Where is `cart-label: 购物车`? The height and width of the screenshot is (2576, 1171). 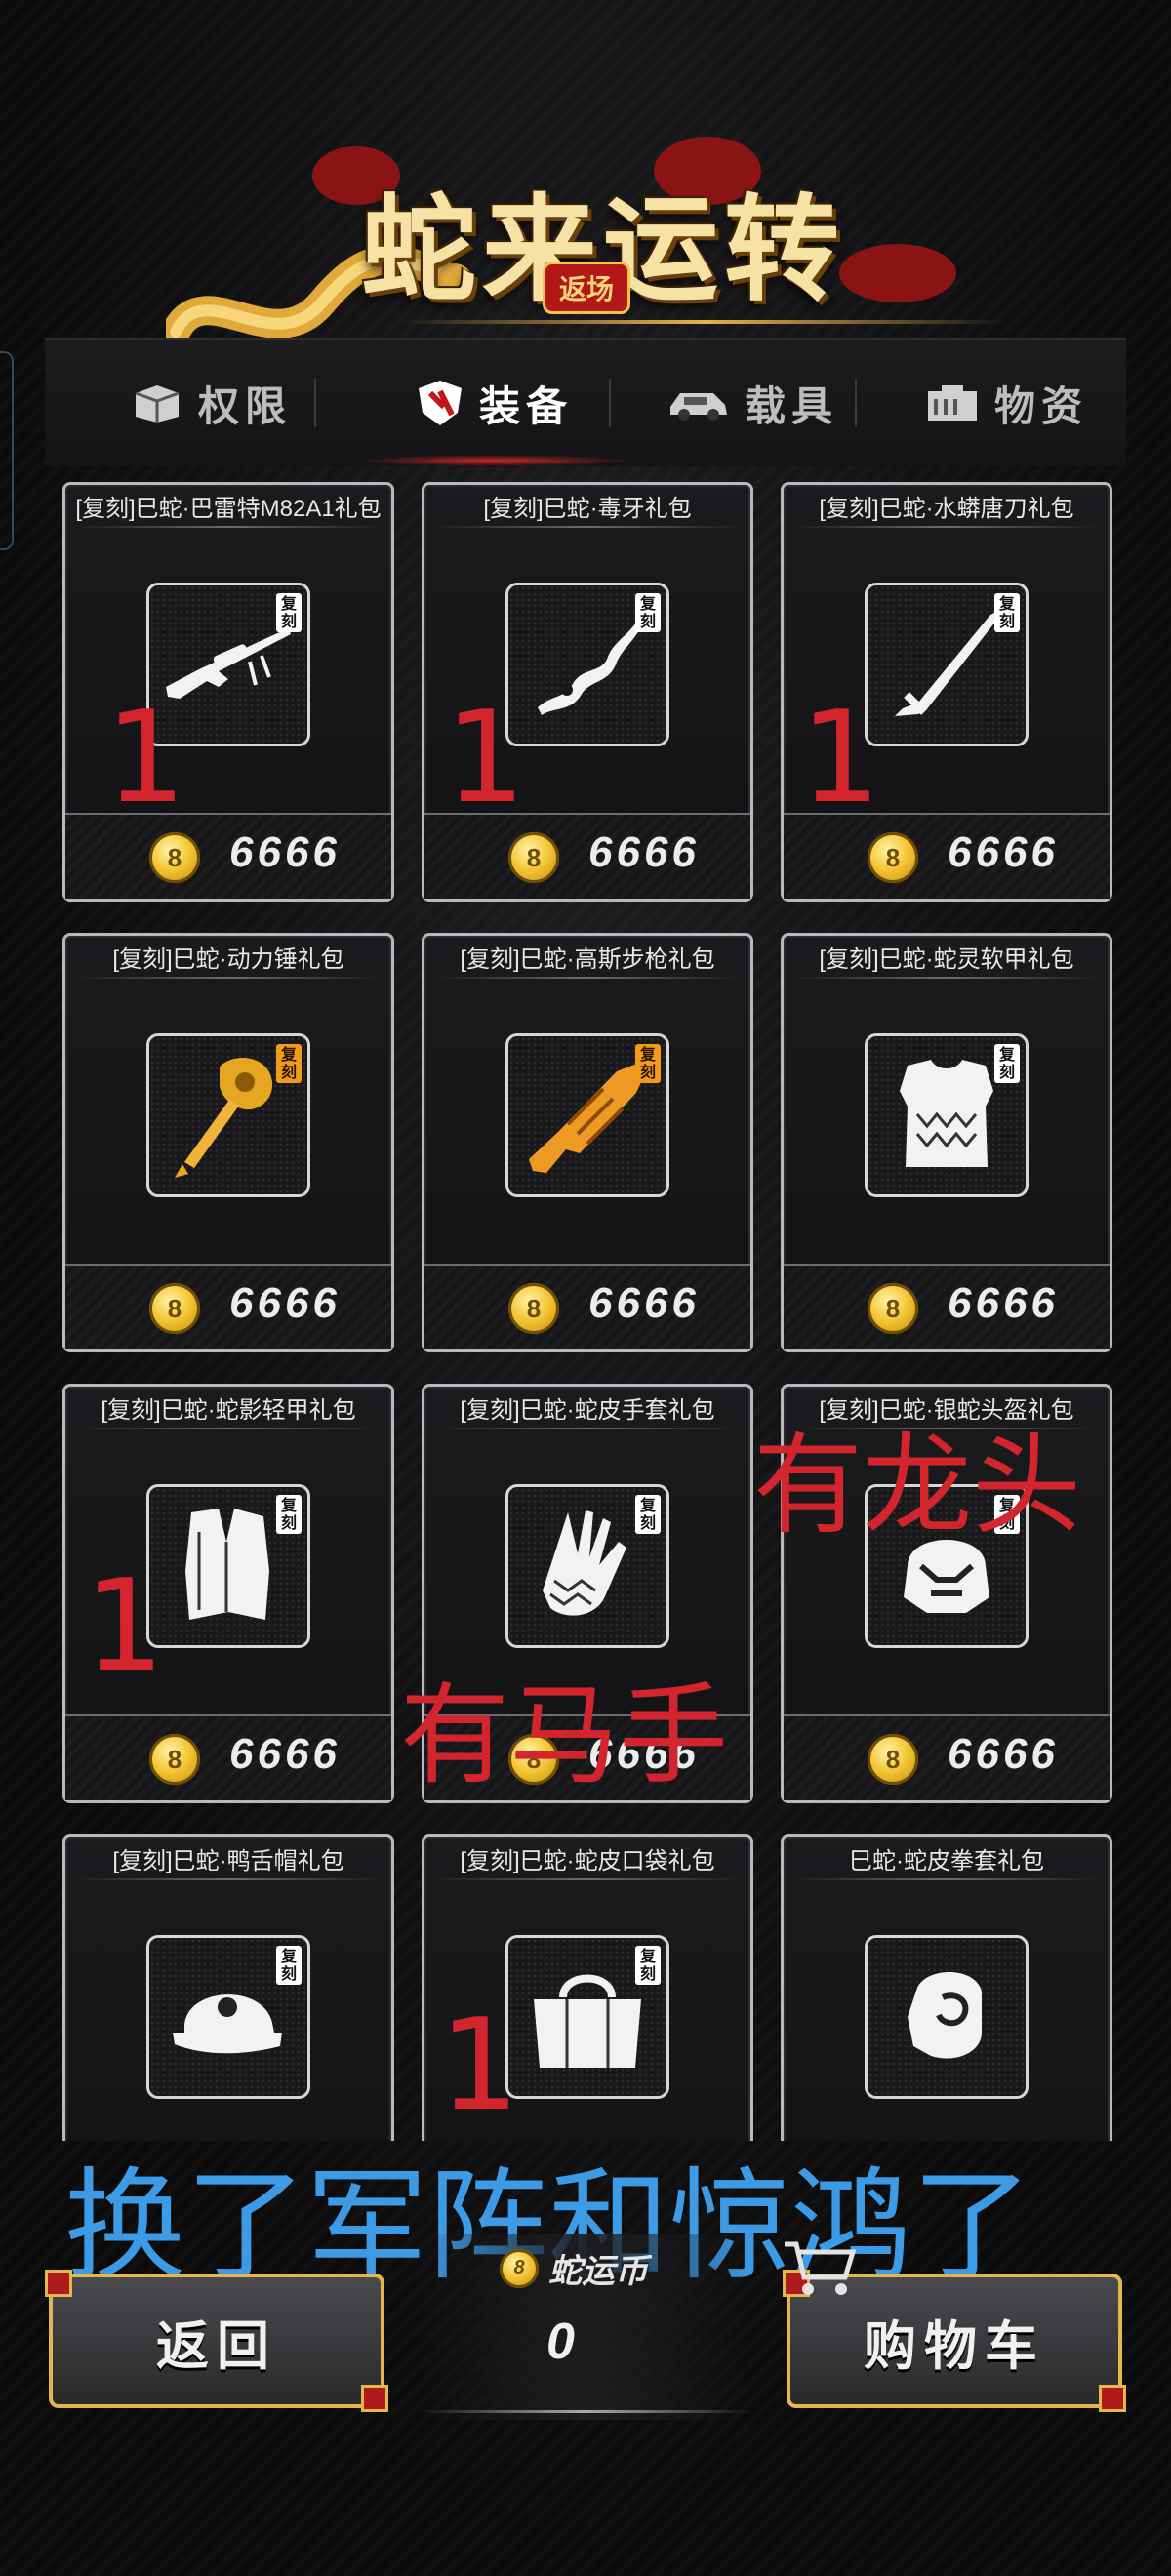 cart-label: 购物车 is located at coordinates (954, 2345).